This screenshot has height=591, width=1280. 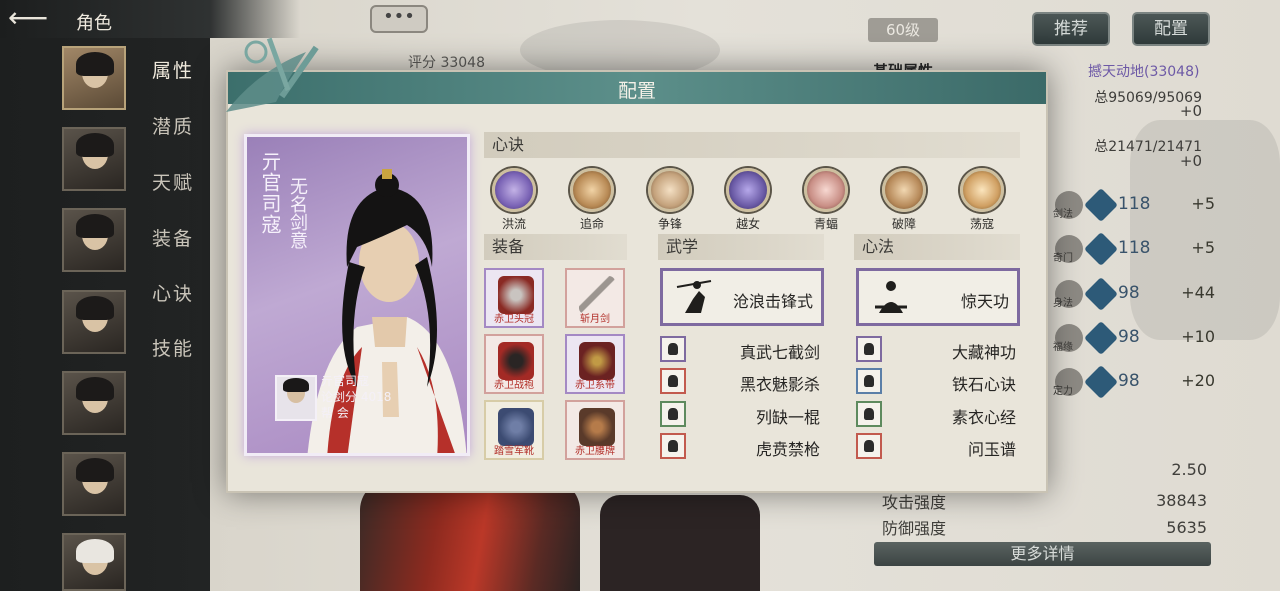 What do you see at coordinates (595, 319) in the screenshot?
I see `equip-label: 斩月剑` at bounding box center [595, 319].